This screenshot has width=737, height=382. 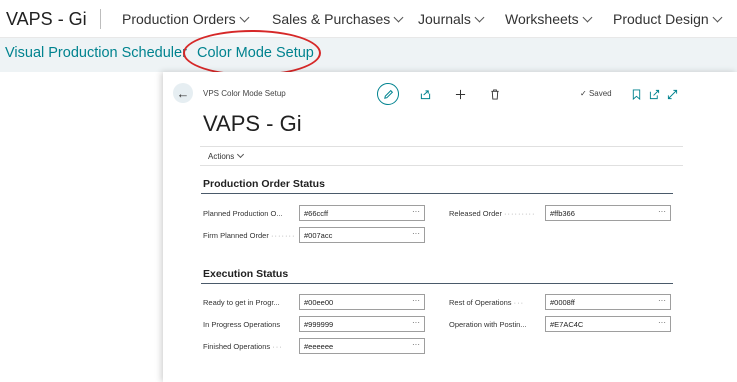 What do you see at coordinates (441, 156) in the screenshot?
I see `actions-bar: Actions` at bounding box center [441, 156].